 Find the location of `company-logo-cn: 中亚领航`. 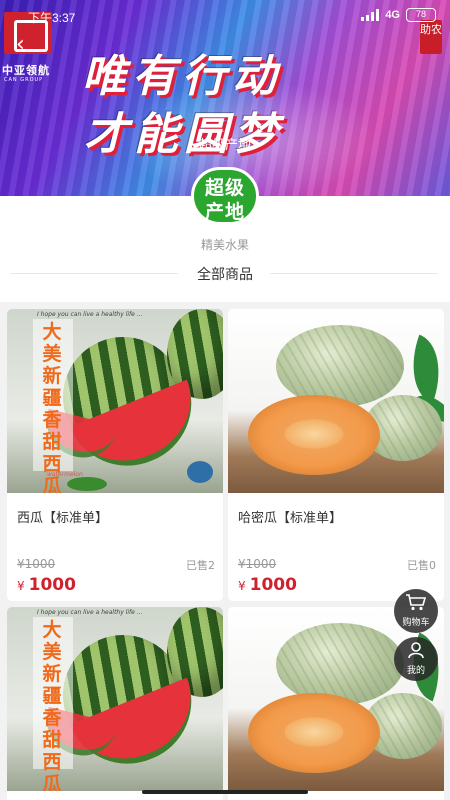

company-logo-cn: 中亚领航 is located at coordinates (26, 70).